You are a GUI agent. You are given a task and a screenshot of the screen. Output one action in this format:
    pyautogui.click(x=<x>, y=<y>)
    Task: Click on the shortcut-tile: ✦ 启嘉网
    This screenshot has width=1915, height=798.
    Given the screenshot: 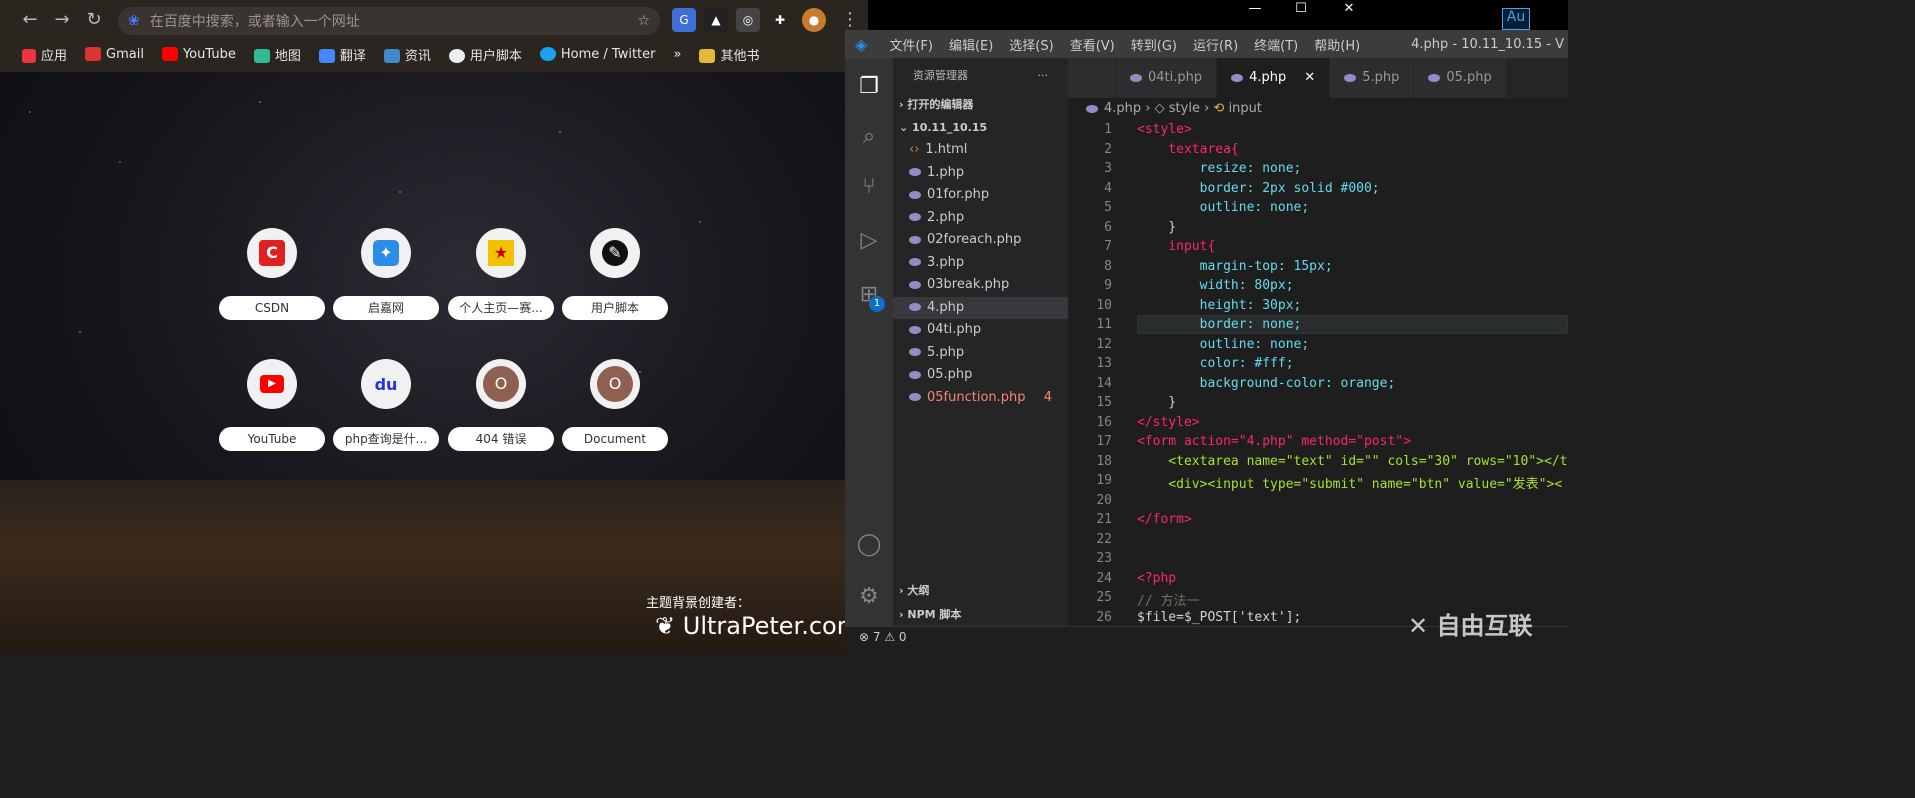 What is the action you would take?
    pyautogui.click(x=386, y=274)
    